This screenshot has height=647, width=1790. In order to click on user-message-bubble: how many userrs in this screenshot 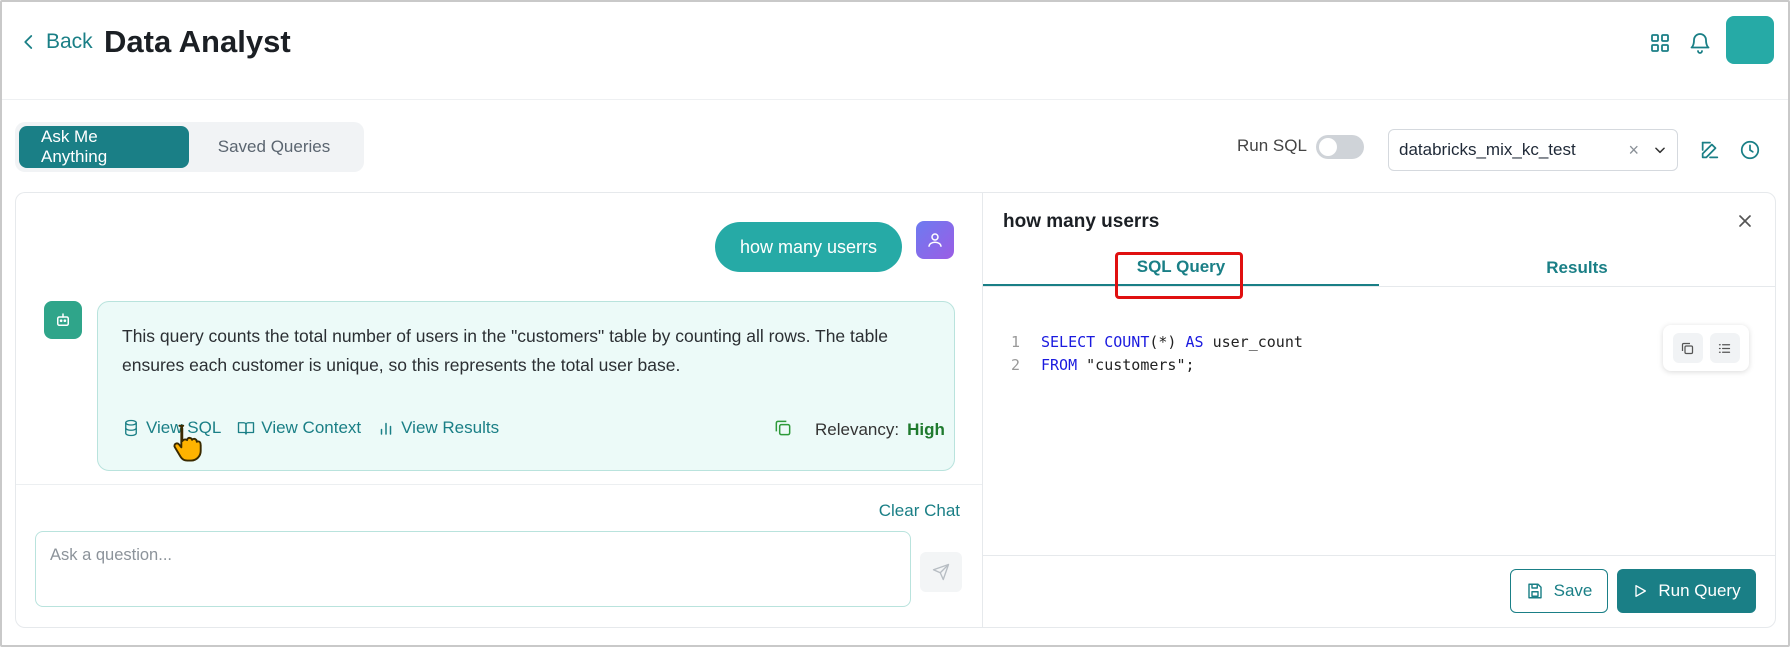, I will do `click(808, 247)`.